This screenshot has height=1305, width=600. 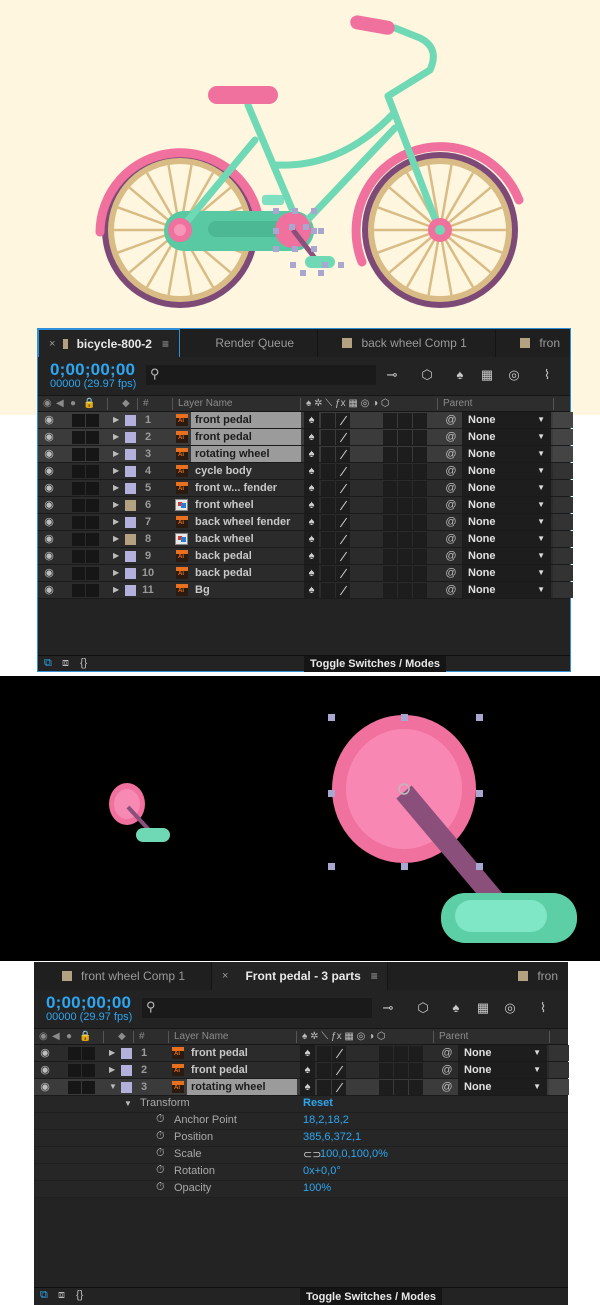 I want to click on frame-blending-icon: ▦, so click(x=487, y=375).